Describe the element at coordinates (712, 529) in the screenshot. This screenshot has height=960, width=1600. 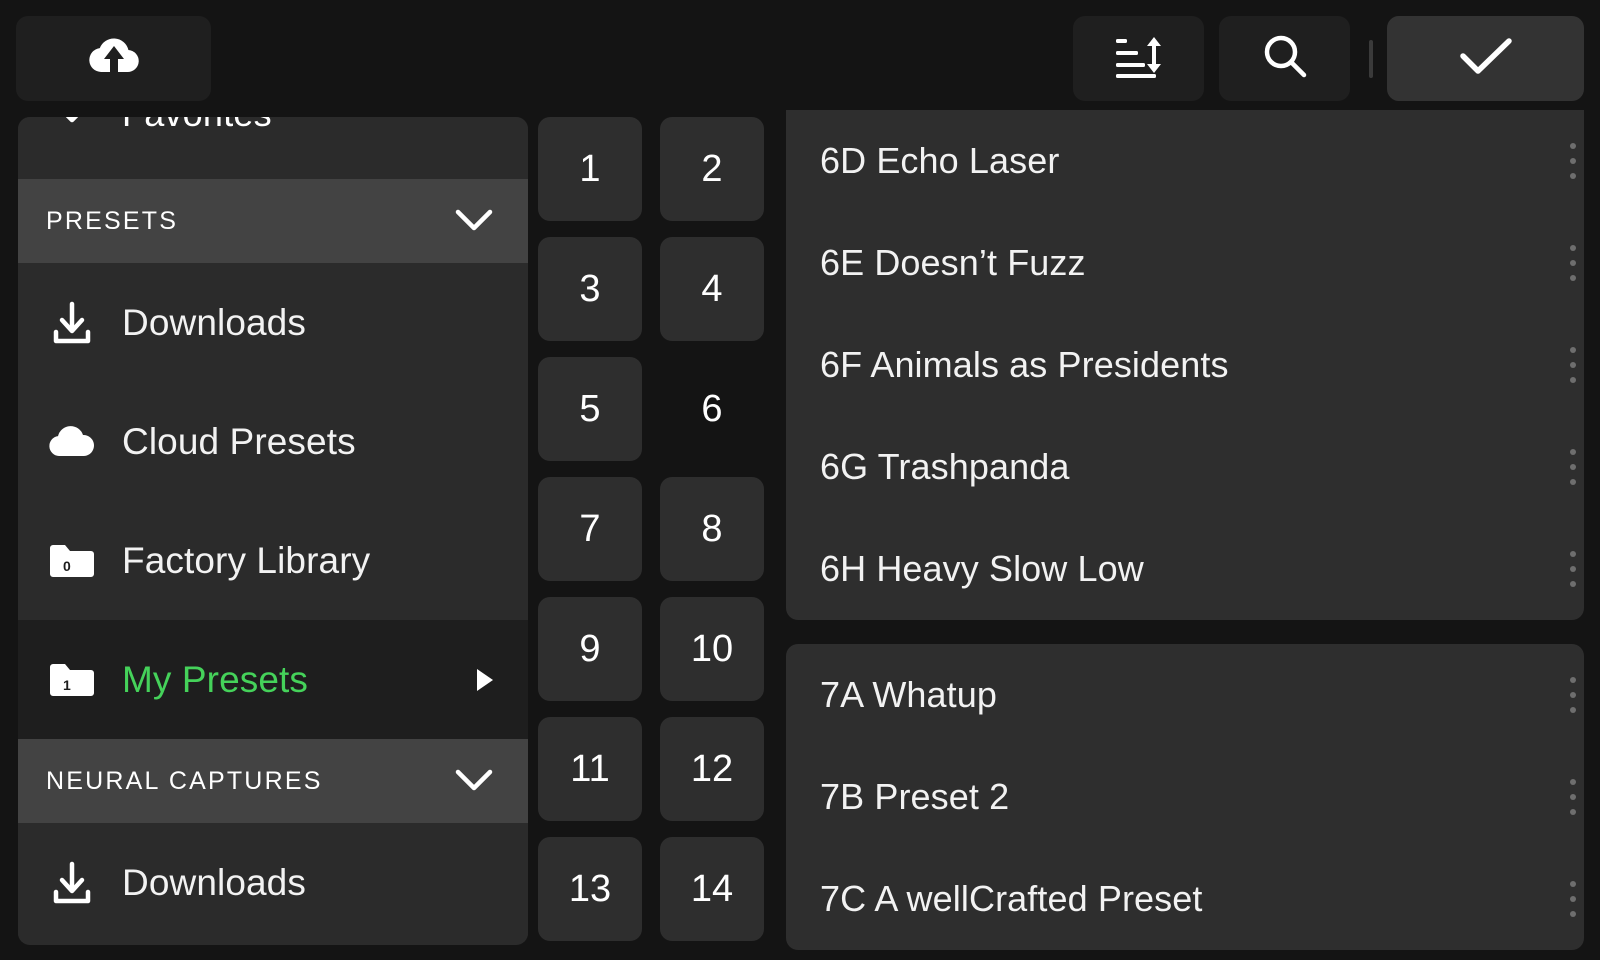
I see `grid-cell-8: 8` at that location.